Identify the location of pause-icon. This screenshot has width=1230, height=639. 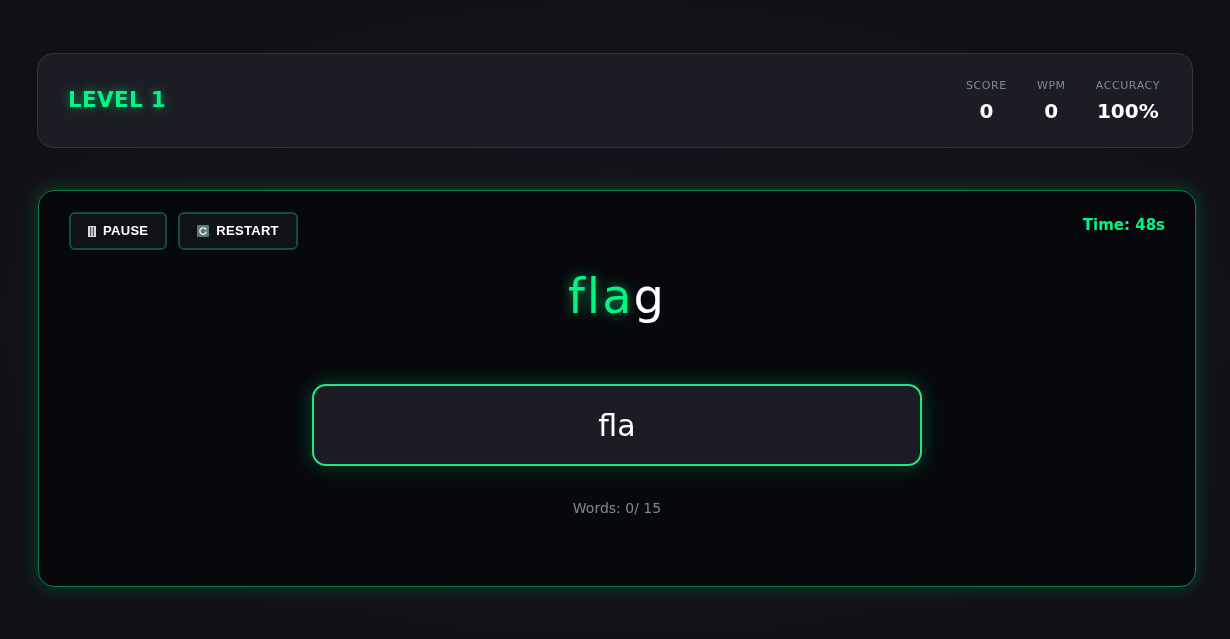
(92, 231).